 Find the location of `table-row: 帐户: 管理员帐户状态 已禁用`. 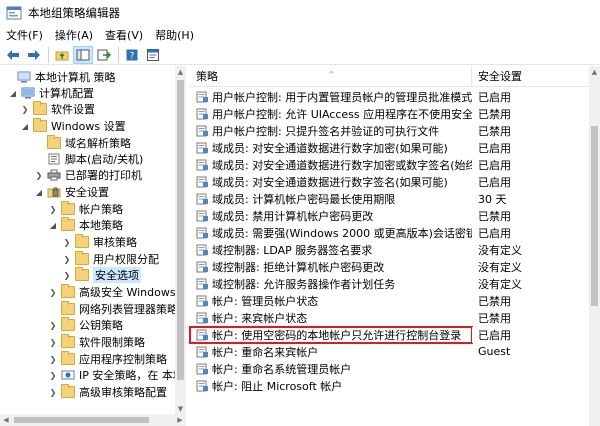

table-row: 帐户: 管理员帐户状态 已禁用 is located at coordinates (395, 300).